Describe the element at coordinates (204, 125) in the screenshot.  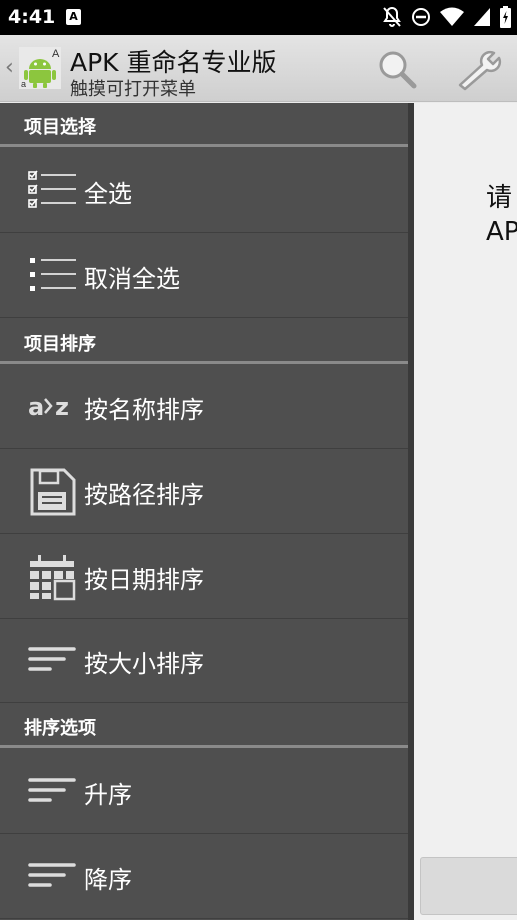
I see `section-header-selection: 项目选择` at that location.